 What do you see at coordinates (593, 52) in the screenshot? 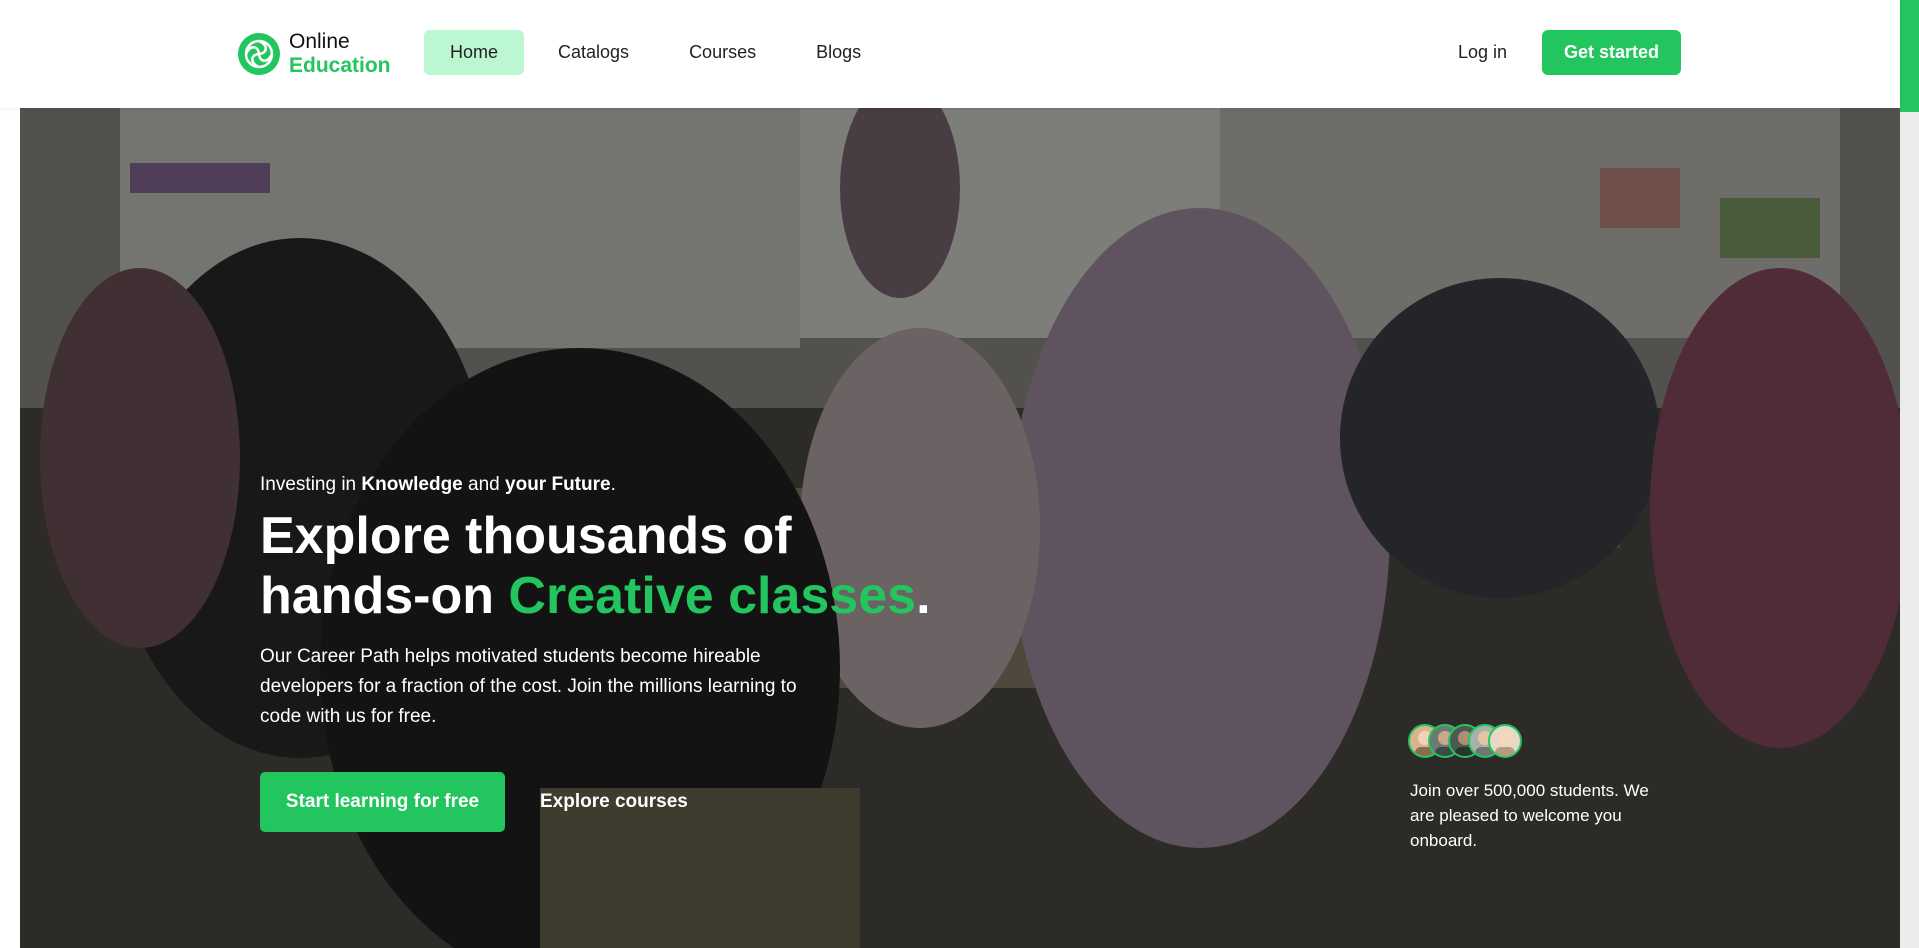
I see `nav-item-catalogs: Catalogs` at bounding box center [593, 52].